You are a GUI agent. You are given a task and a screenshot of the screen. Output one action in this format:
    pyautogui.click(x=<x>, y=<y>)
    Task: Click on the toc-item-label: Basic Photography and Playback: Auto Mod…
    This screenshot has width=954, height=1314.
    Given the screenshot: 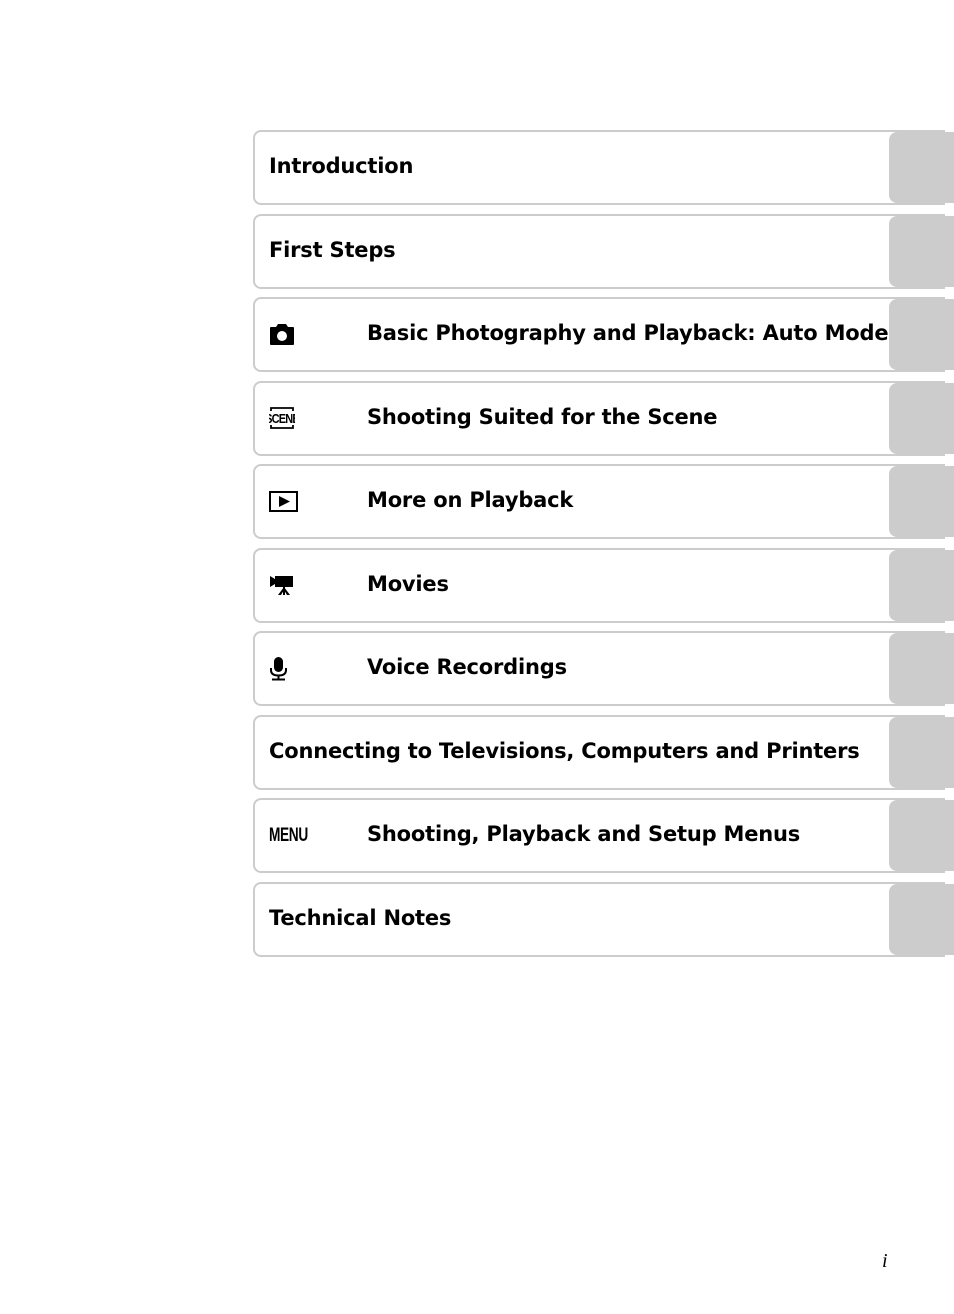 What is the action you would take?
    pyautogui.click(x=628, y=333)
    